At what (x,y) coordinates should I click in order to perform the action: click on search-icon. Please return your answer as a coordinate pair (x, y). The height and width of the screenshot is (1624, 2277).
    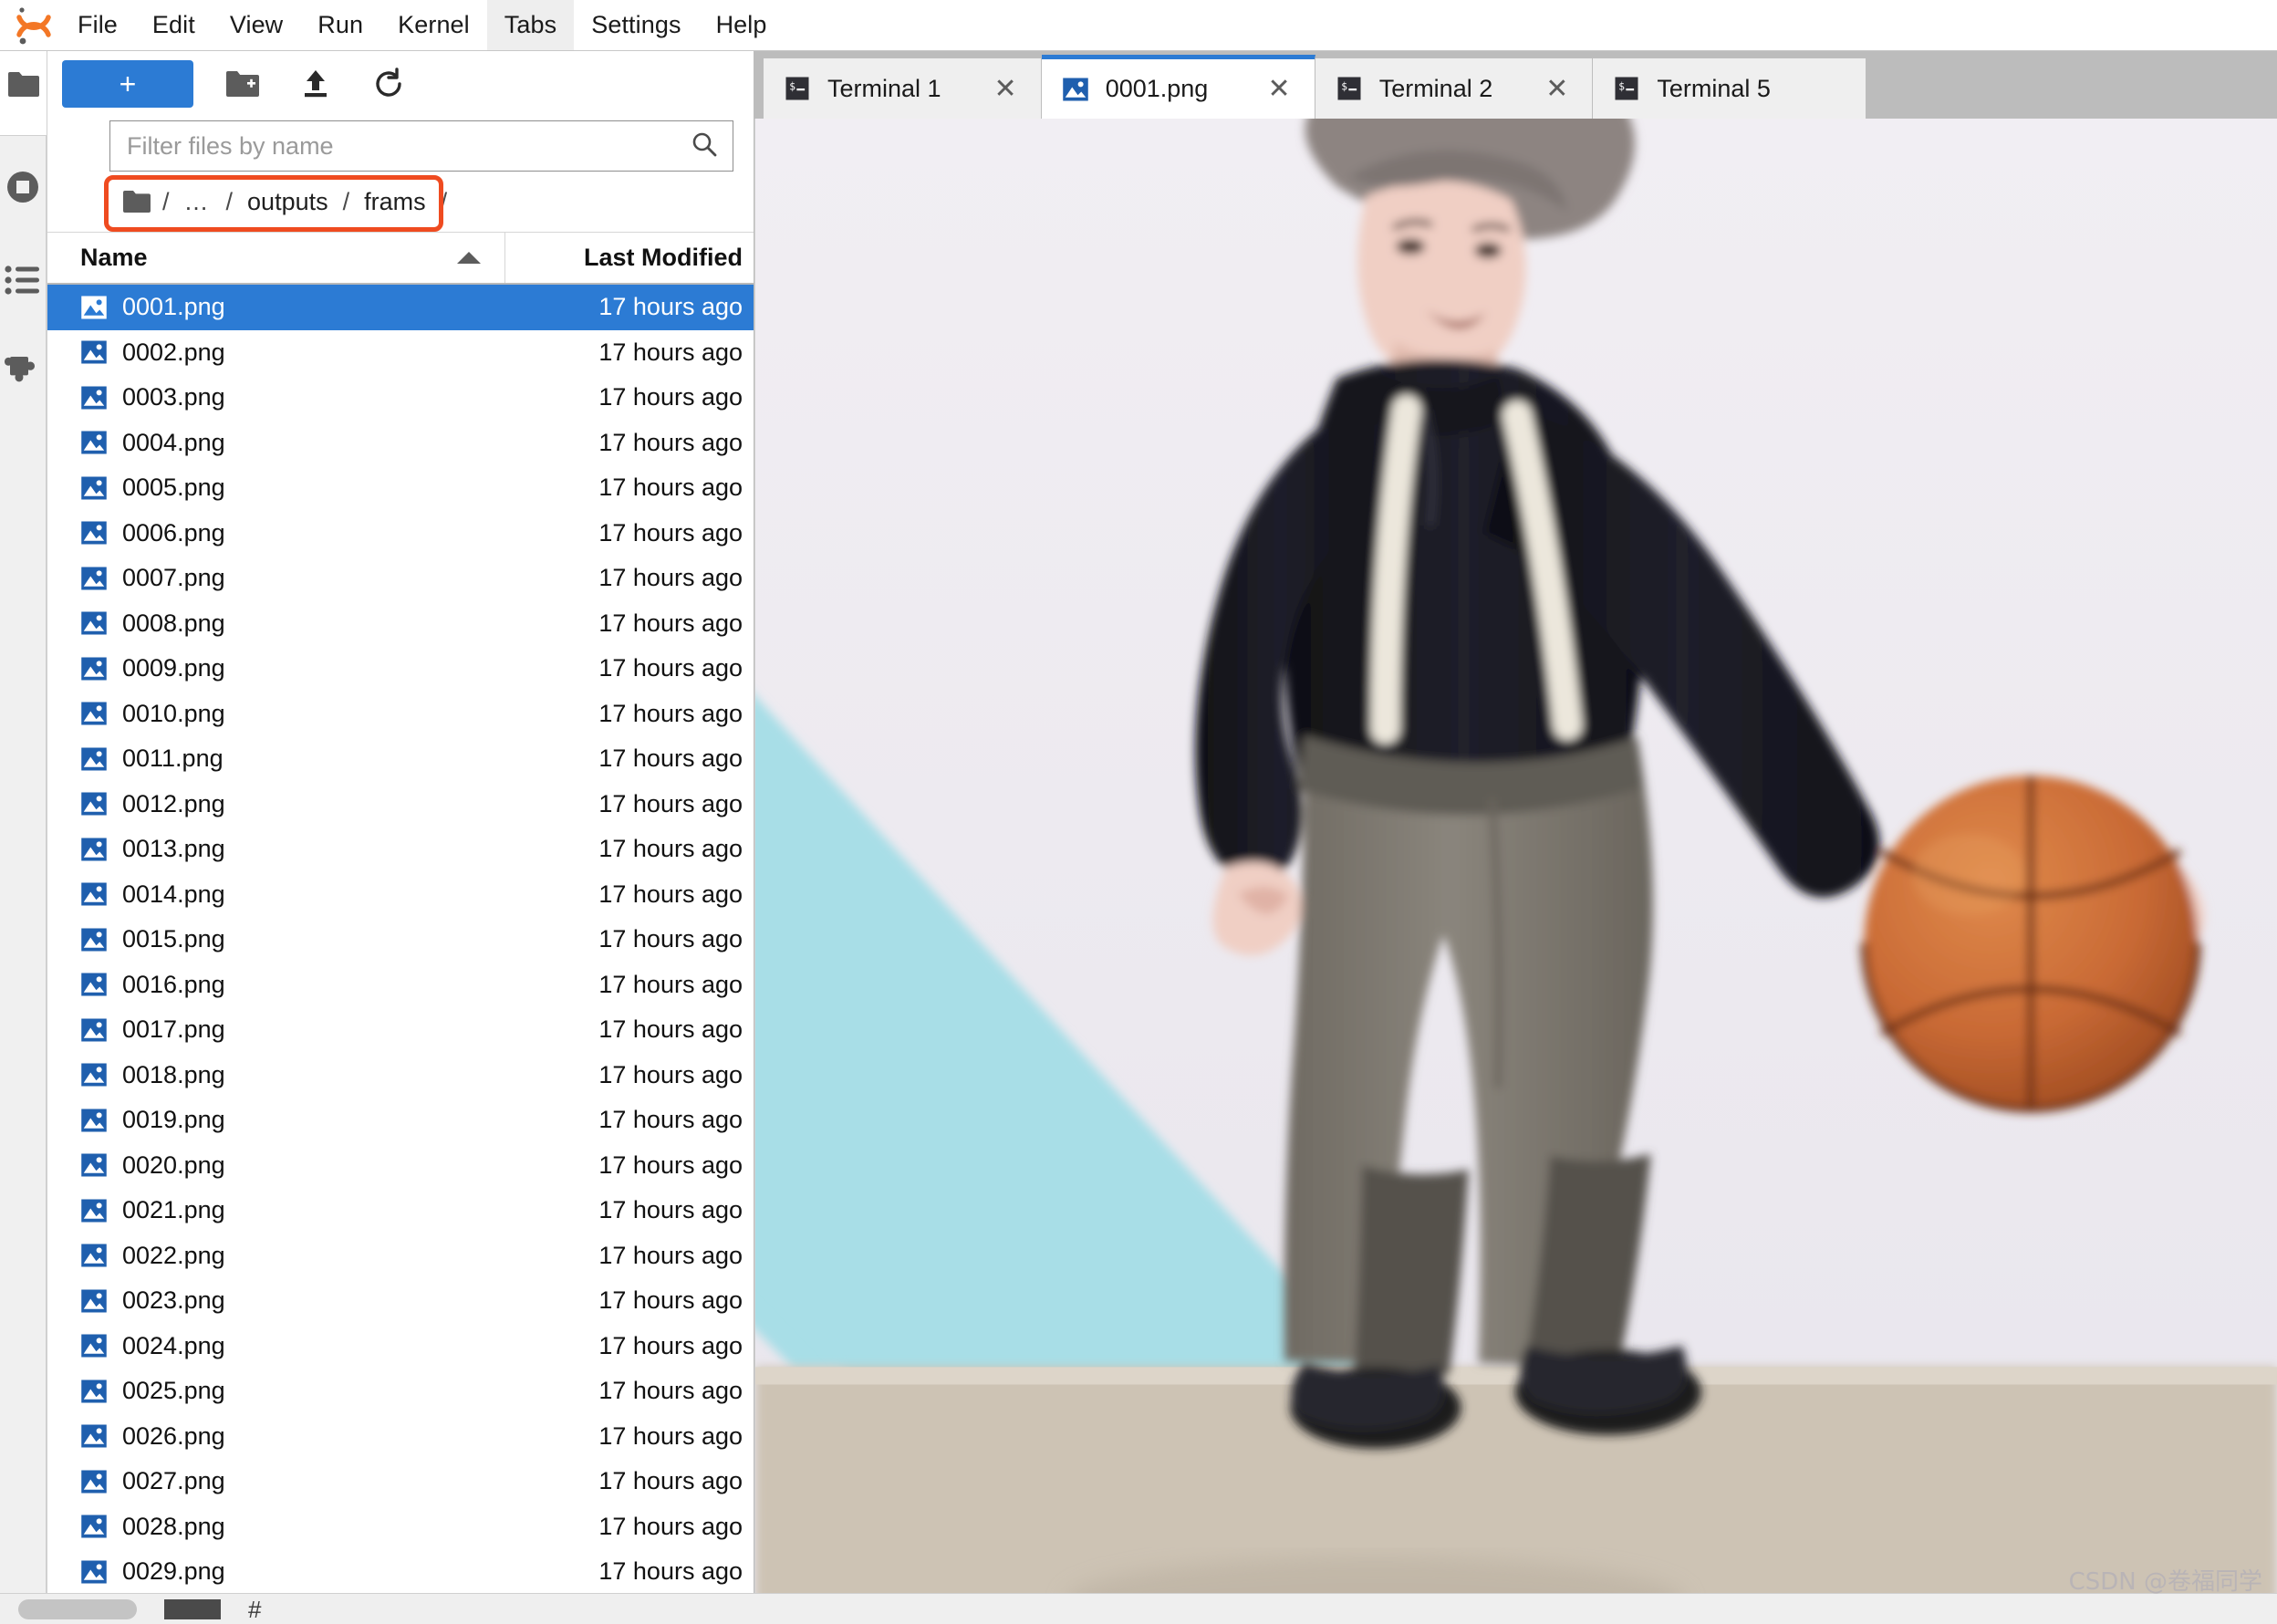
    Looking at the image, I should click on (704, 146).